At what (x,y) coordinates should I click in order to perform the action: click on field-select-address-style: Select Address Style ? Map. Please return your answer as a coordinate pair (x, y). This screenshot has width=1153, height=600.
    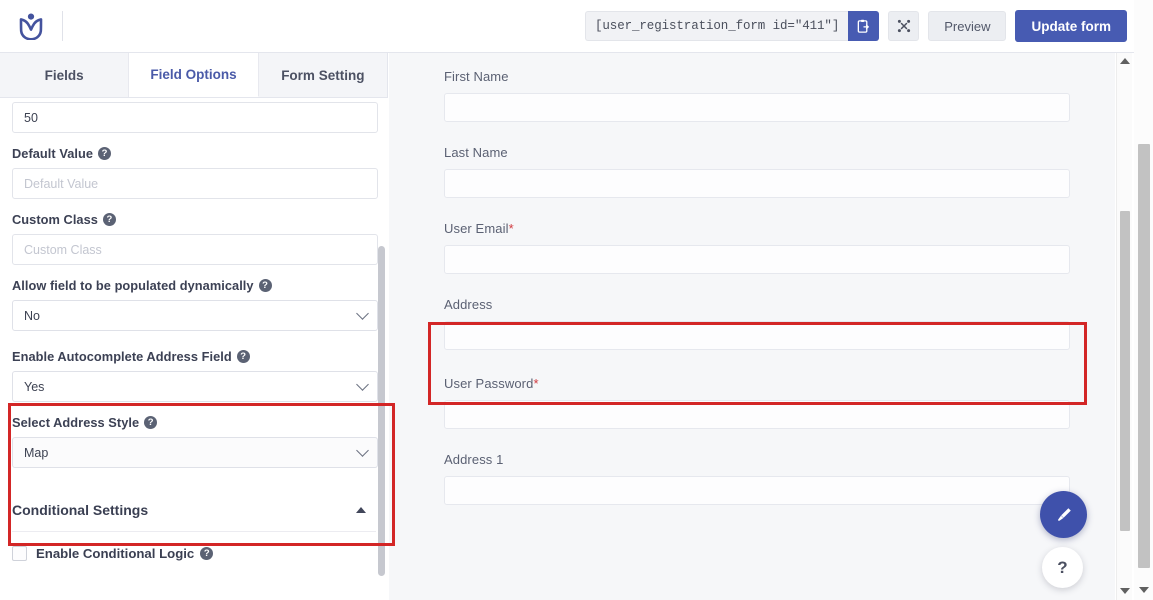
    Looking at the image, I should click on (195, 441).